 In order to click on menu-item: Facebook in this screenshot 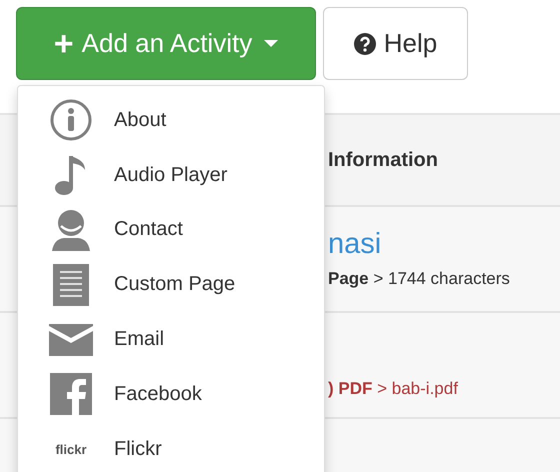, I will do `click(171, 394)`.